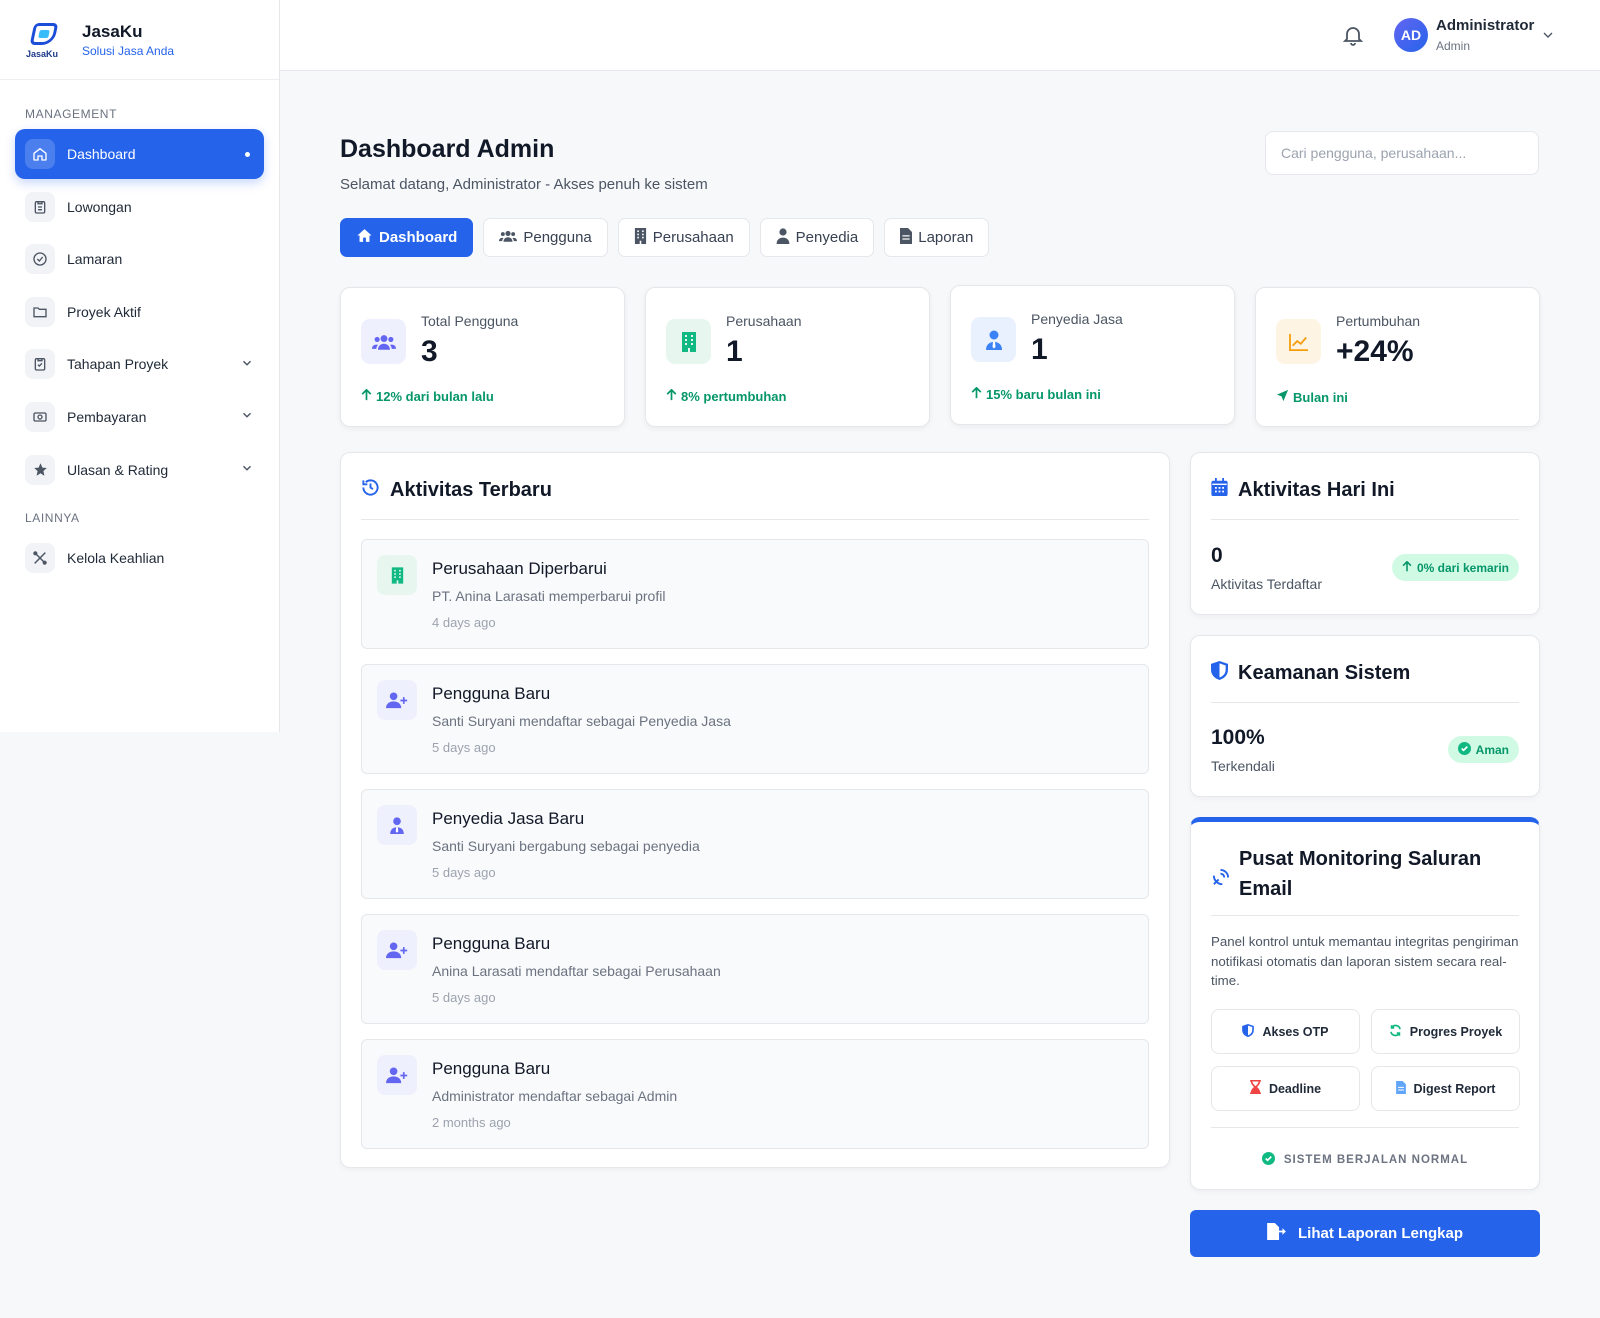  Describe the element at coordinates (519, 568) in the screenshot. I see `activity-title: Perusahaan Diperbarui` at that location.